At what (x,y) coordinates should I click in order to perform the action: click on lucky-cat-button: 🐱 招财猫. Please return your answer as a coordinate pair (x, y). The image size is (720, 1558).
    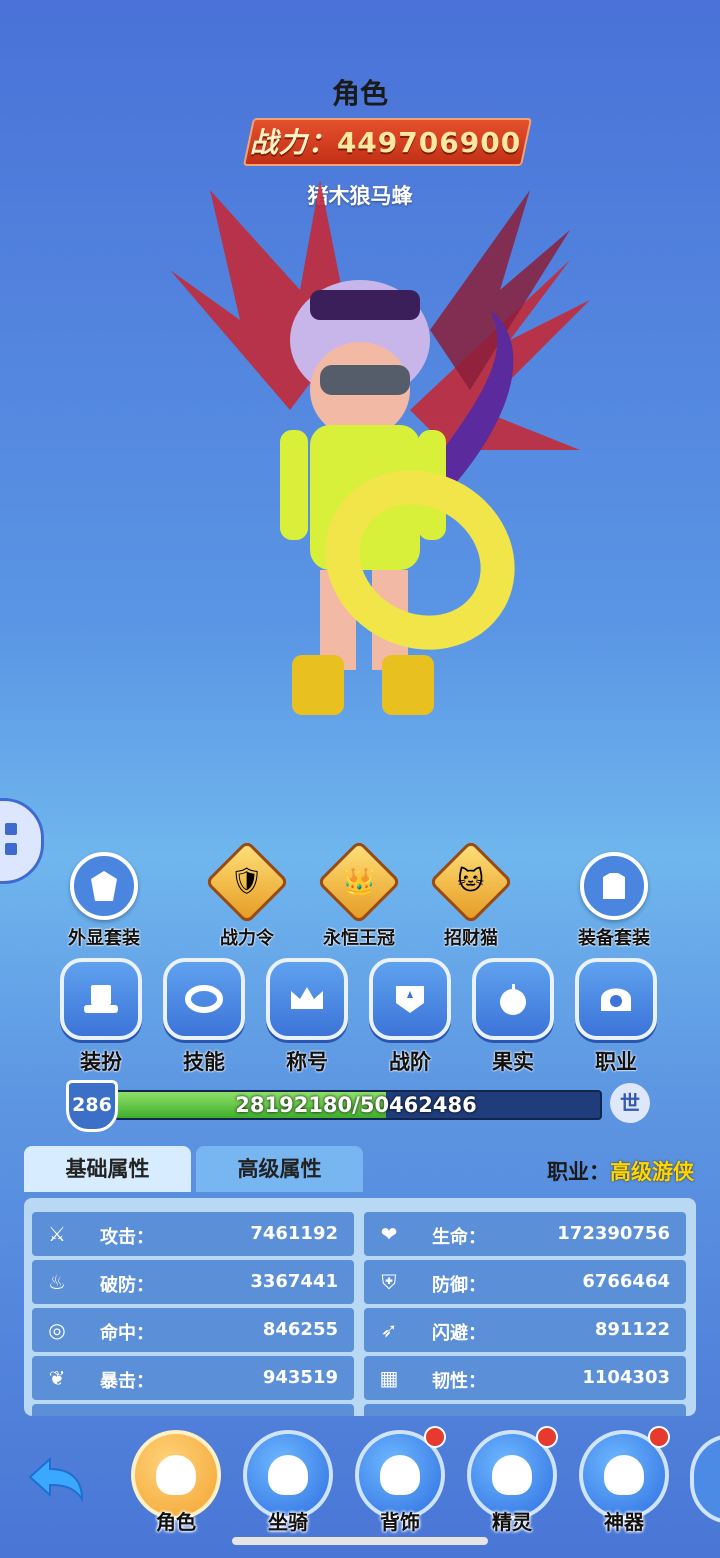
    Looking at the image, I should click on (471, 894).